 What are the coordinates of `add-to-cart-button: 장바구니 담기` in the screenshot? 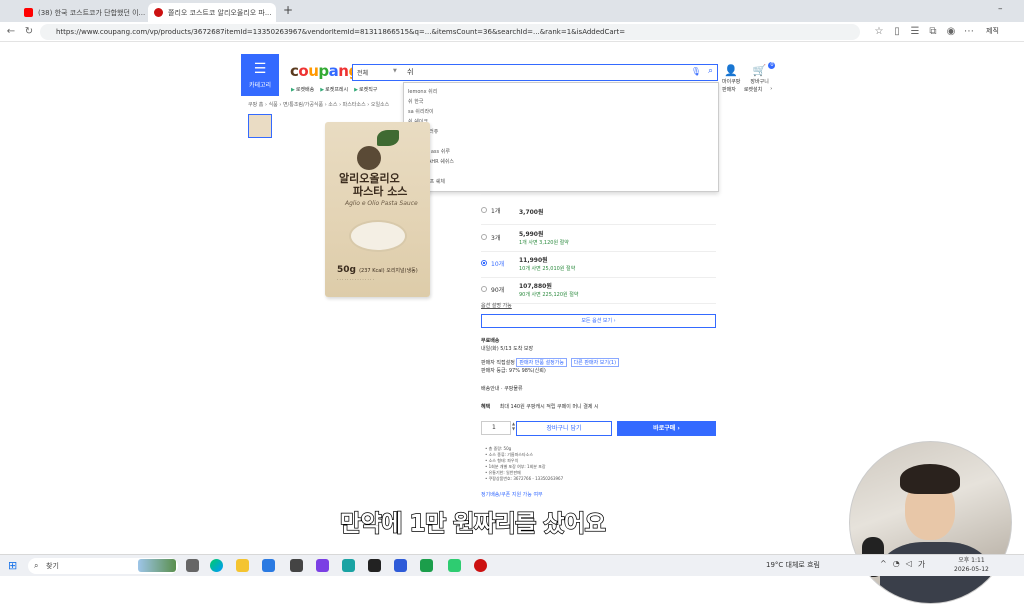 It's located at (564, 428).